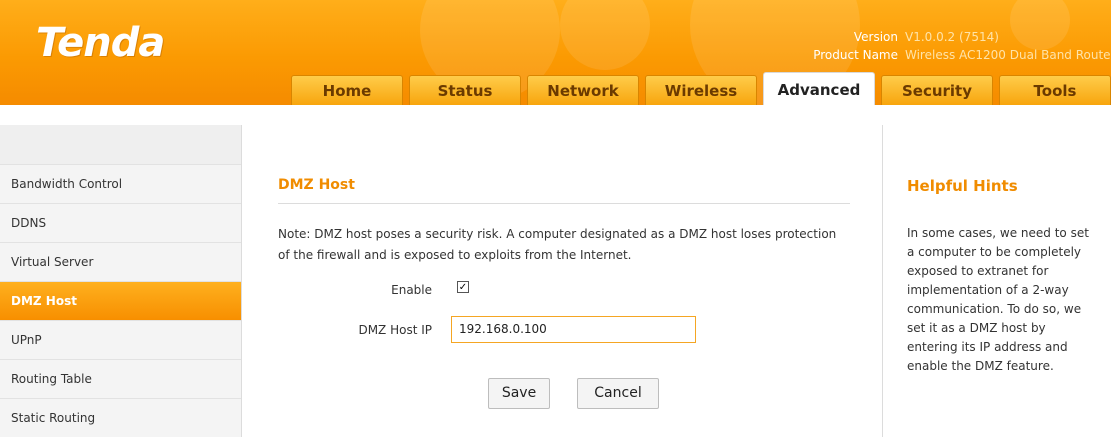 The height and width of the screenshot is (437, 1111). Describe the element at coordinates (583, 90) in the screenshot. I see `tab-network: Network` at that location.